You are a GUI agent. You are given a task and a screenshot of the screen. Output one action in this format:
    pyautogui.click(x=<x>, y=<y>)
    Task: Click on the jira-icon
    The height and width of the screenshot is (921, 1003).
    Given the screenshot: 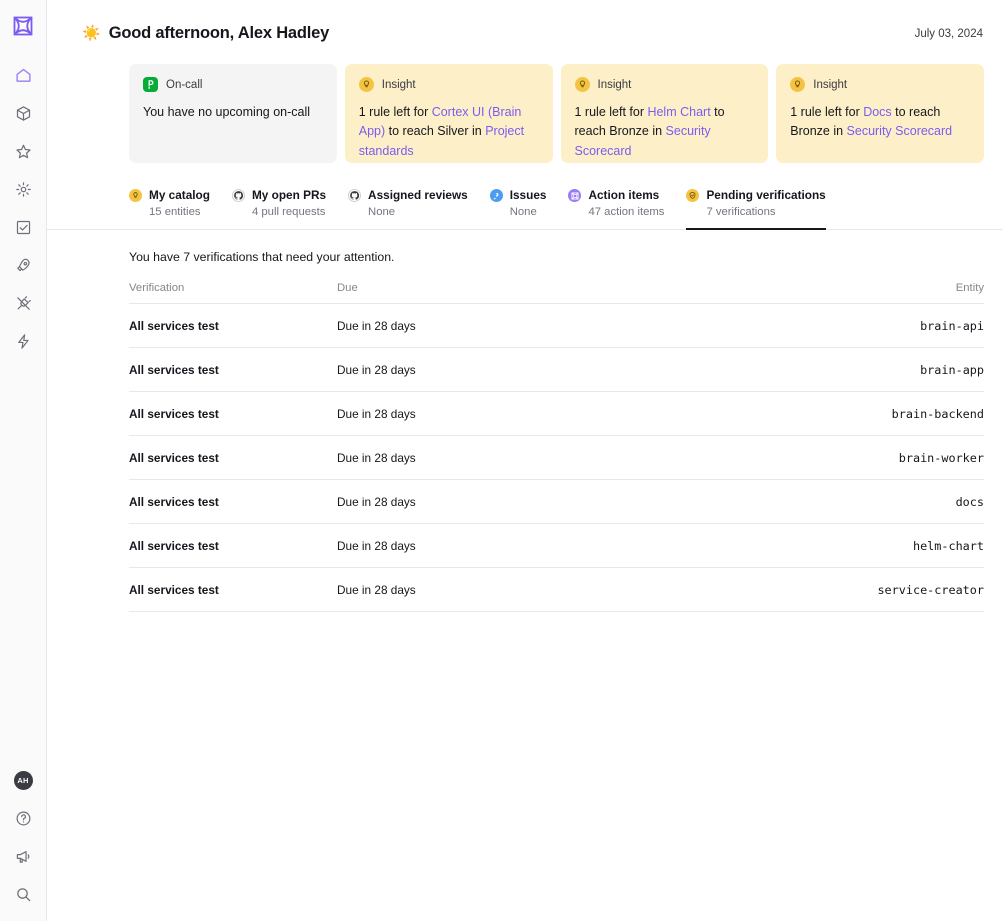 What is the action you would take?
    pyautogui.click(x=496, y=195)
    